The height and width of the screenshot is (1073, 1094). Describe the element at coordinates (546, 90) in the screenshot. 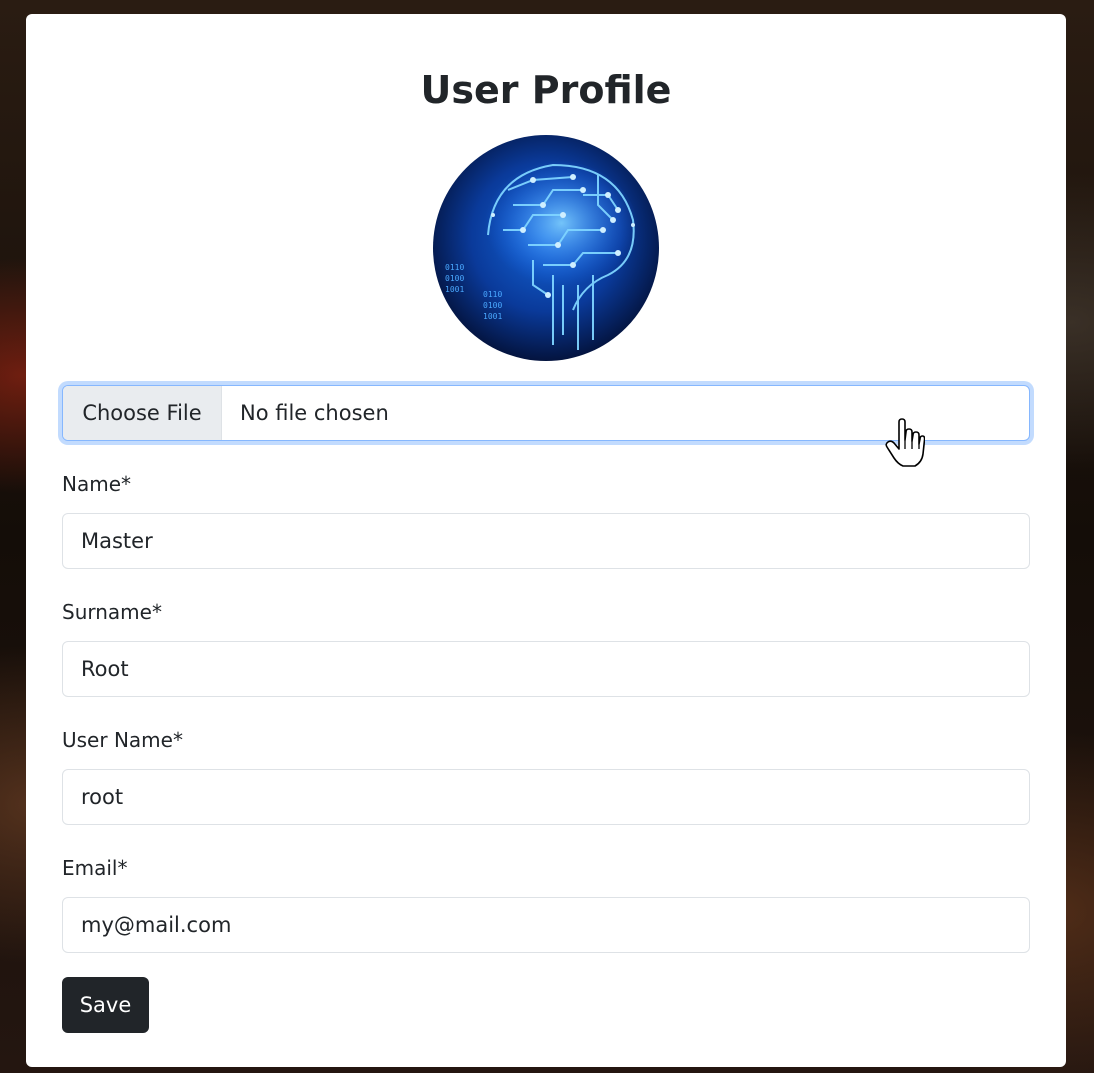

I see `page-title: User Profile` at that location.